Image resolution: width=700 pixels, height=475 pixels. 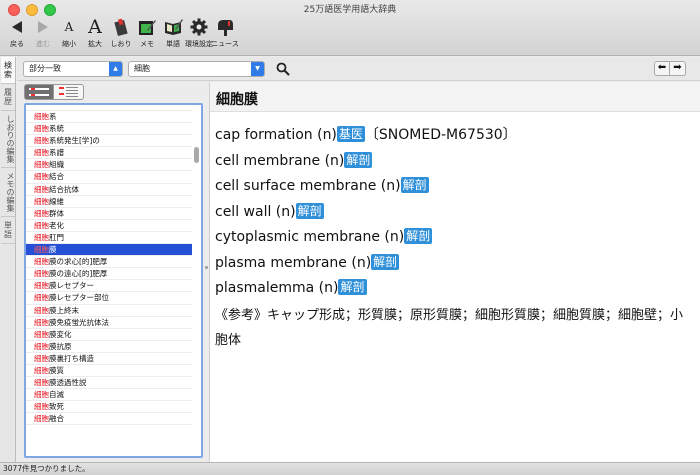 I want to click on entry-term: cap formation (n), so click(x=276, y=135).